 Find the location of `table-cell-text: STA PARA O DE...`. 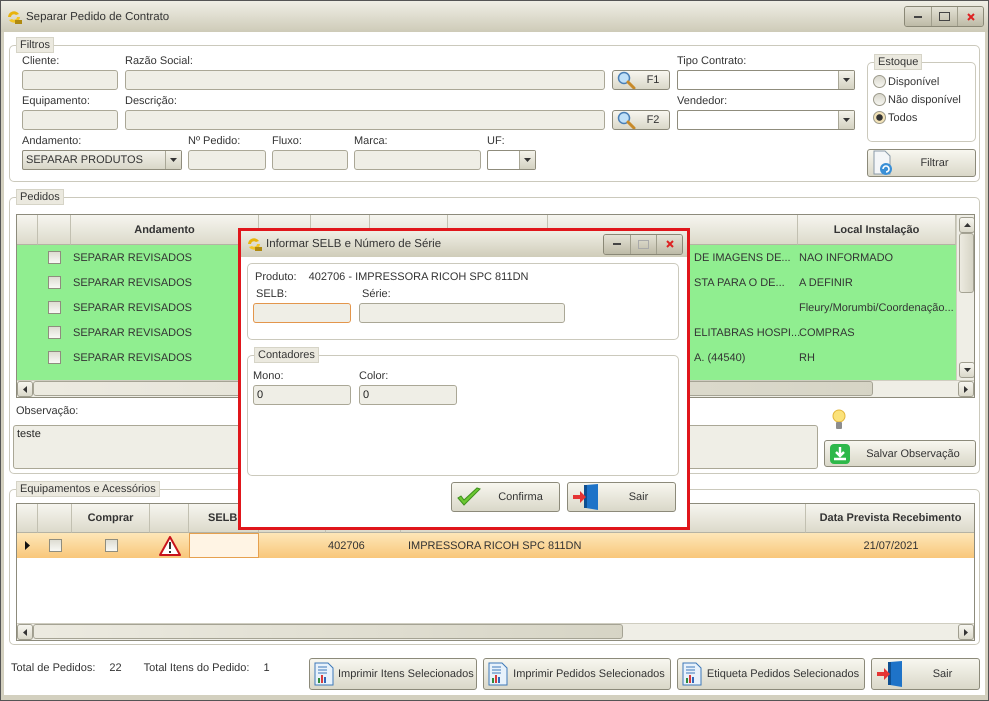

table-cell-text: STA PARA O DE... is located at coordinates (739, 283).